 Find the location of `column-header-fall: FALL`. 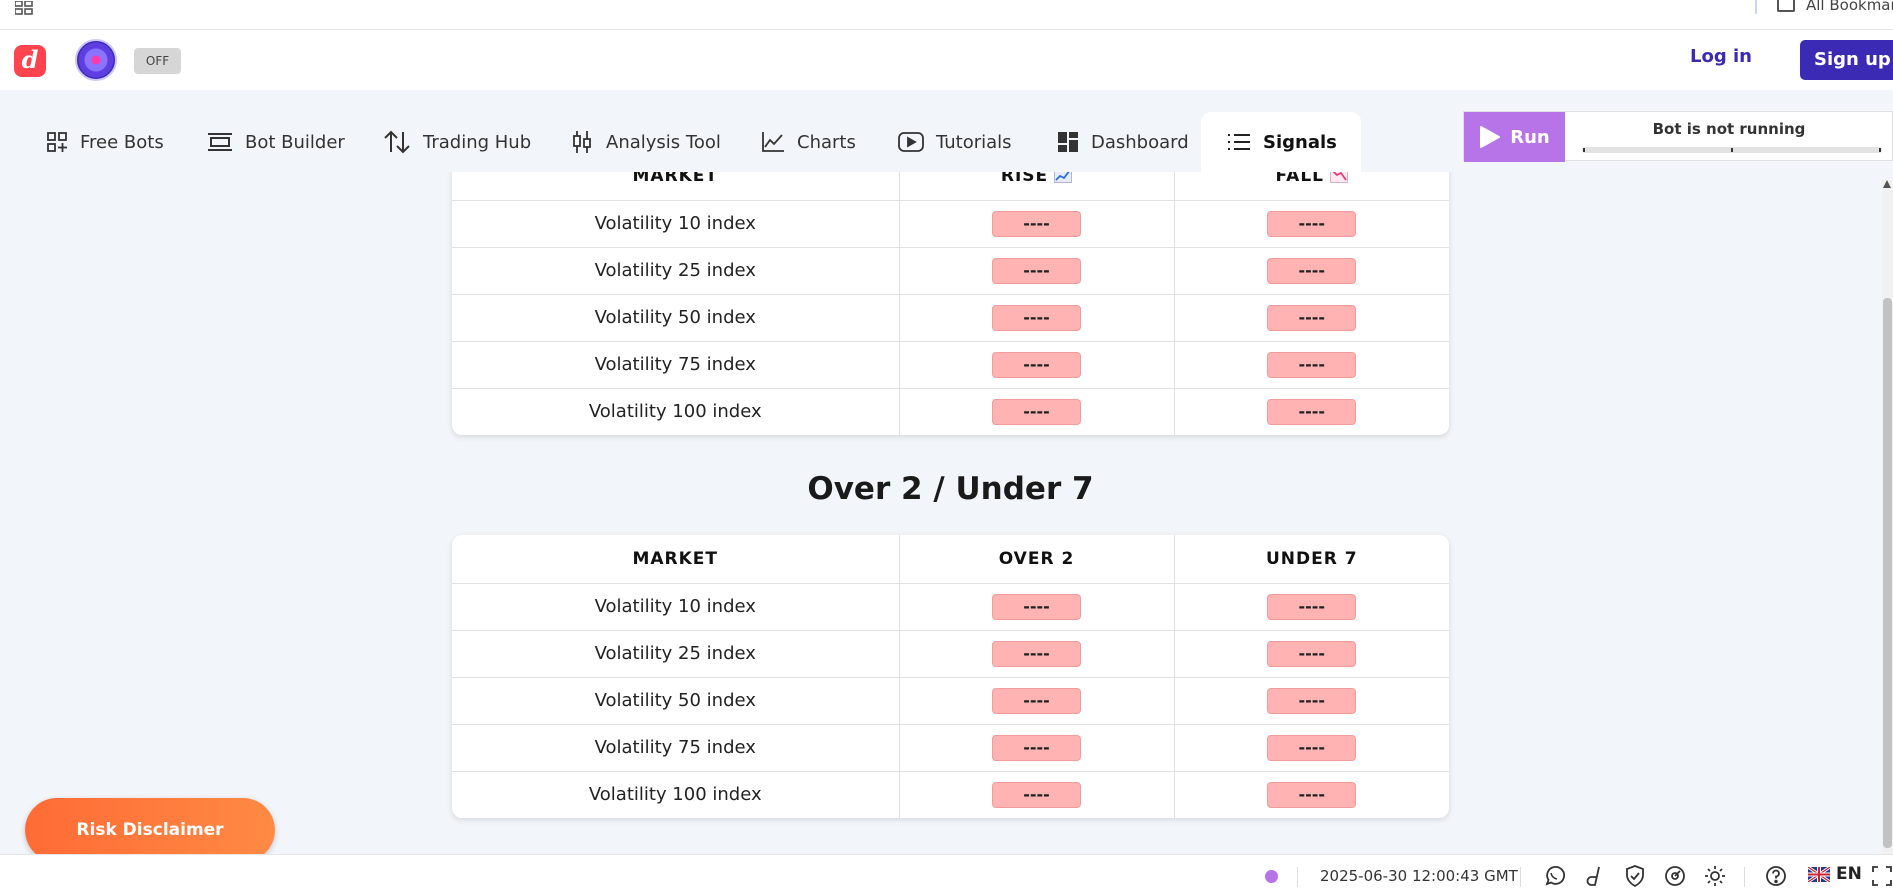

column-header-fall: FALL is located at coordinates (1311, 186).